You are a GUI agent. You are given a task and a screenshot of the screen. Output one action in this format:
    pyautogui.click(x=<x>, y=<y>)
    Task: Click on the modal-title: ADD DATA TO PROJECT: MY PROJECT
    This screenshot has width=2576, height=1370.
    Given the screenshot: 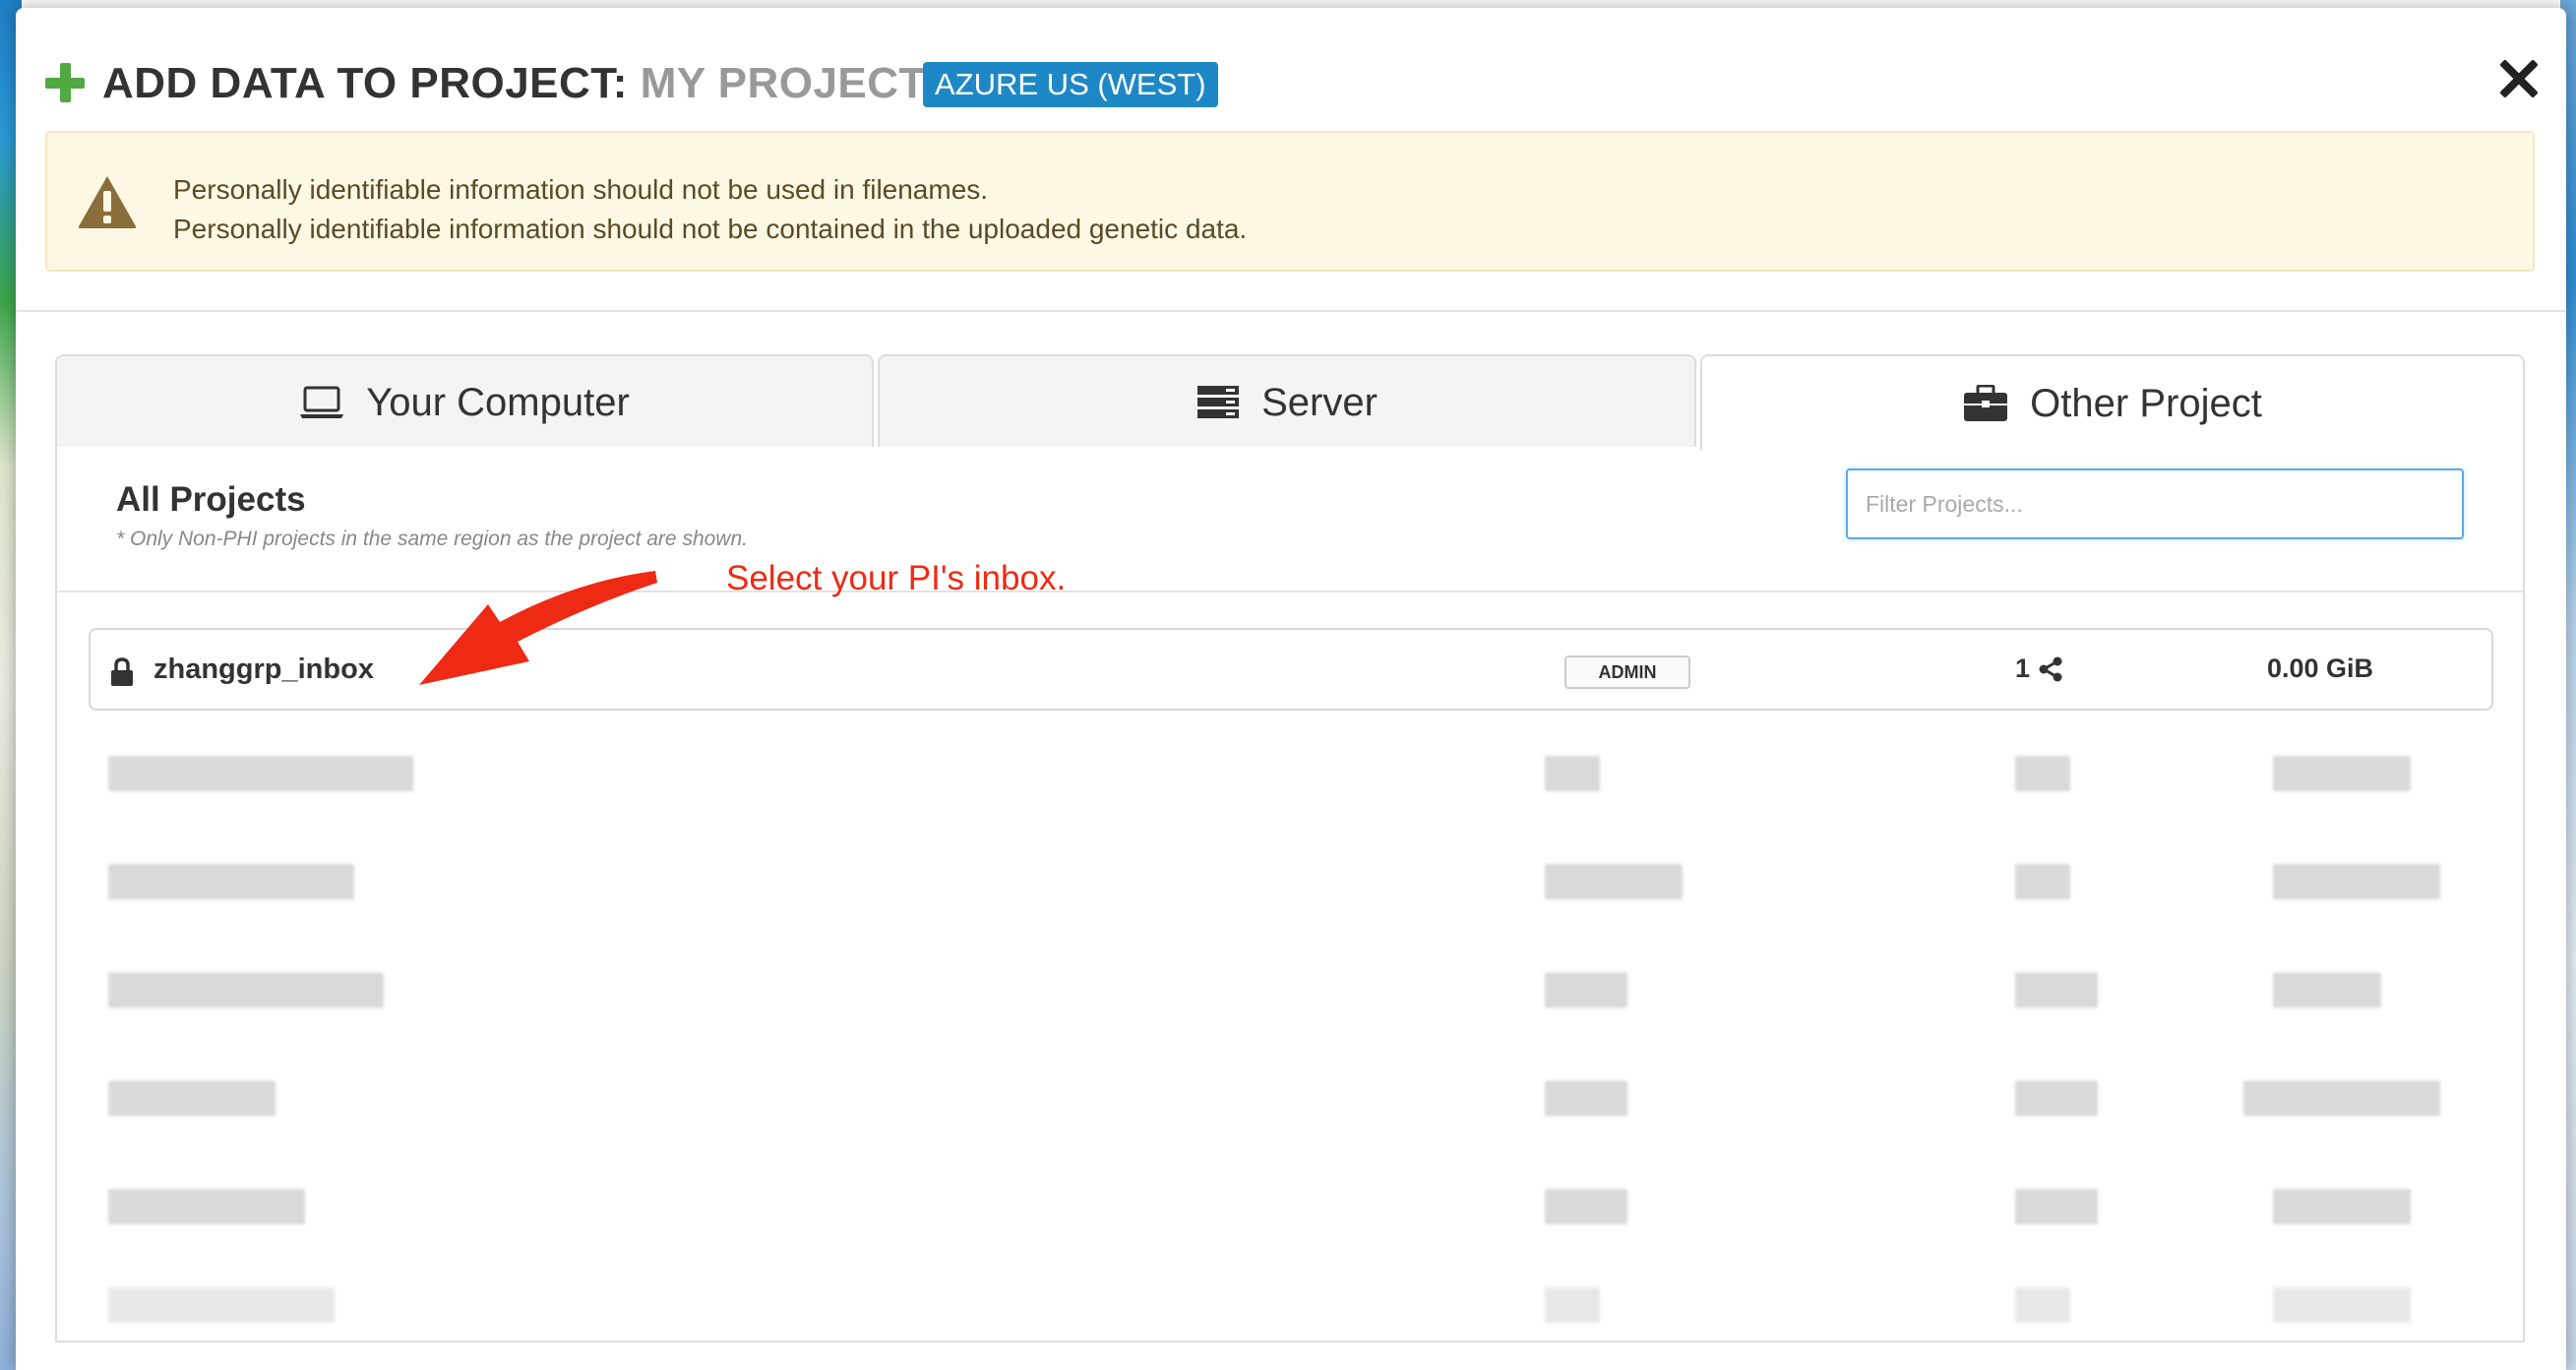 What is the action you would take?
    pyautogui.click(x=514, y=83)
    